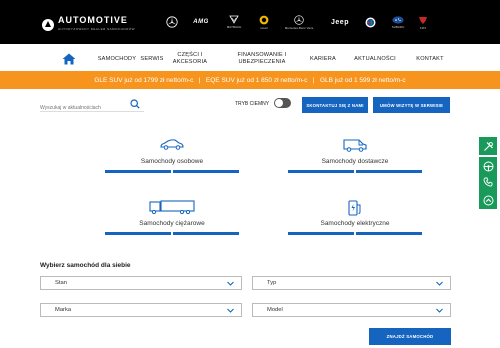 This screenshot has width=500, height=348. What do you see at coordinates (299, 27) in the screenshot?
I see `brand-vans-label: Mercedes-Benz Vans` at bounding box center [299, 27].